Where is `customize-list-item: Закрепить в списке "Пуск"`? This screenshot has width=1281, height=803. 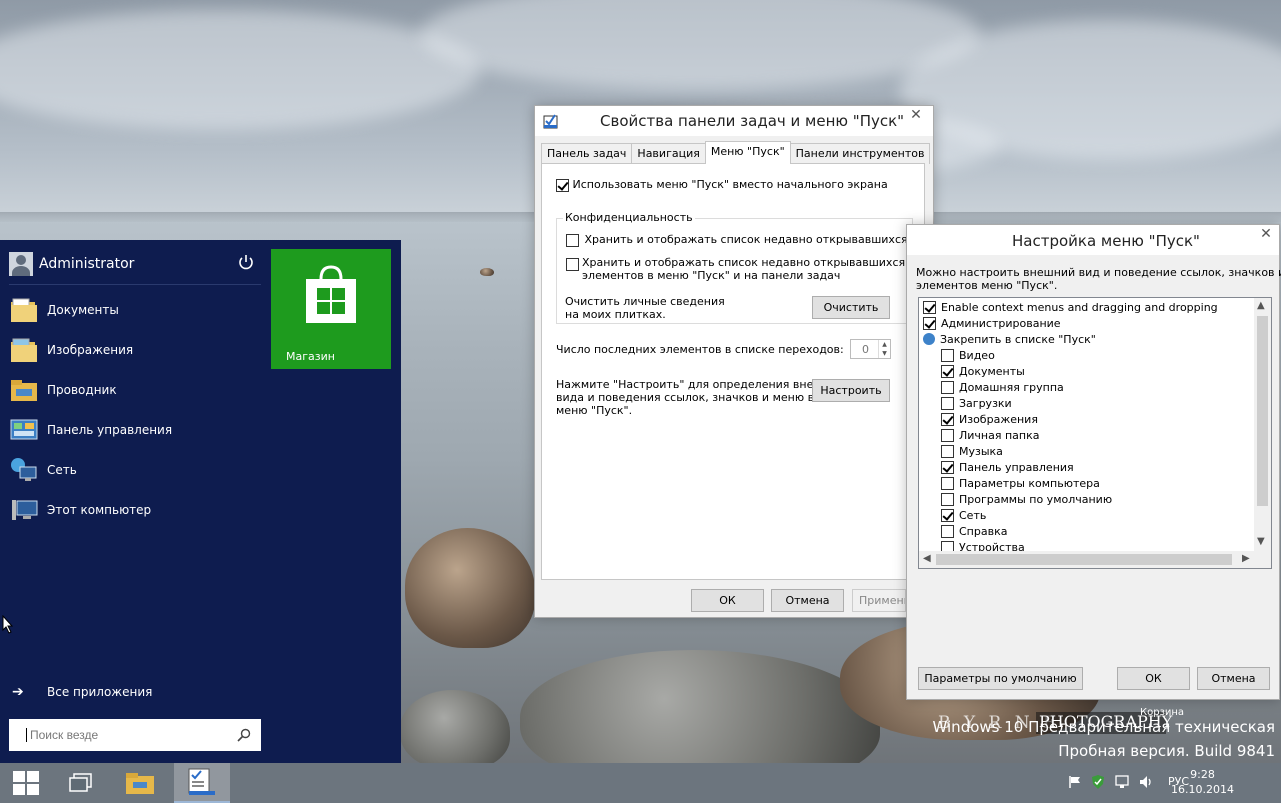
customize-list-item: Закрепить в списке "Пуск" is located at coordinates (1009, 339).